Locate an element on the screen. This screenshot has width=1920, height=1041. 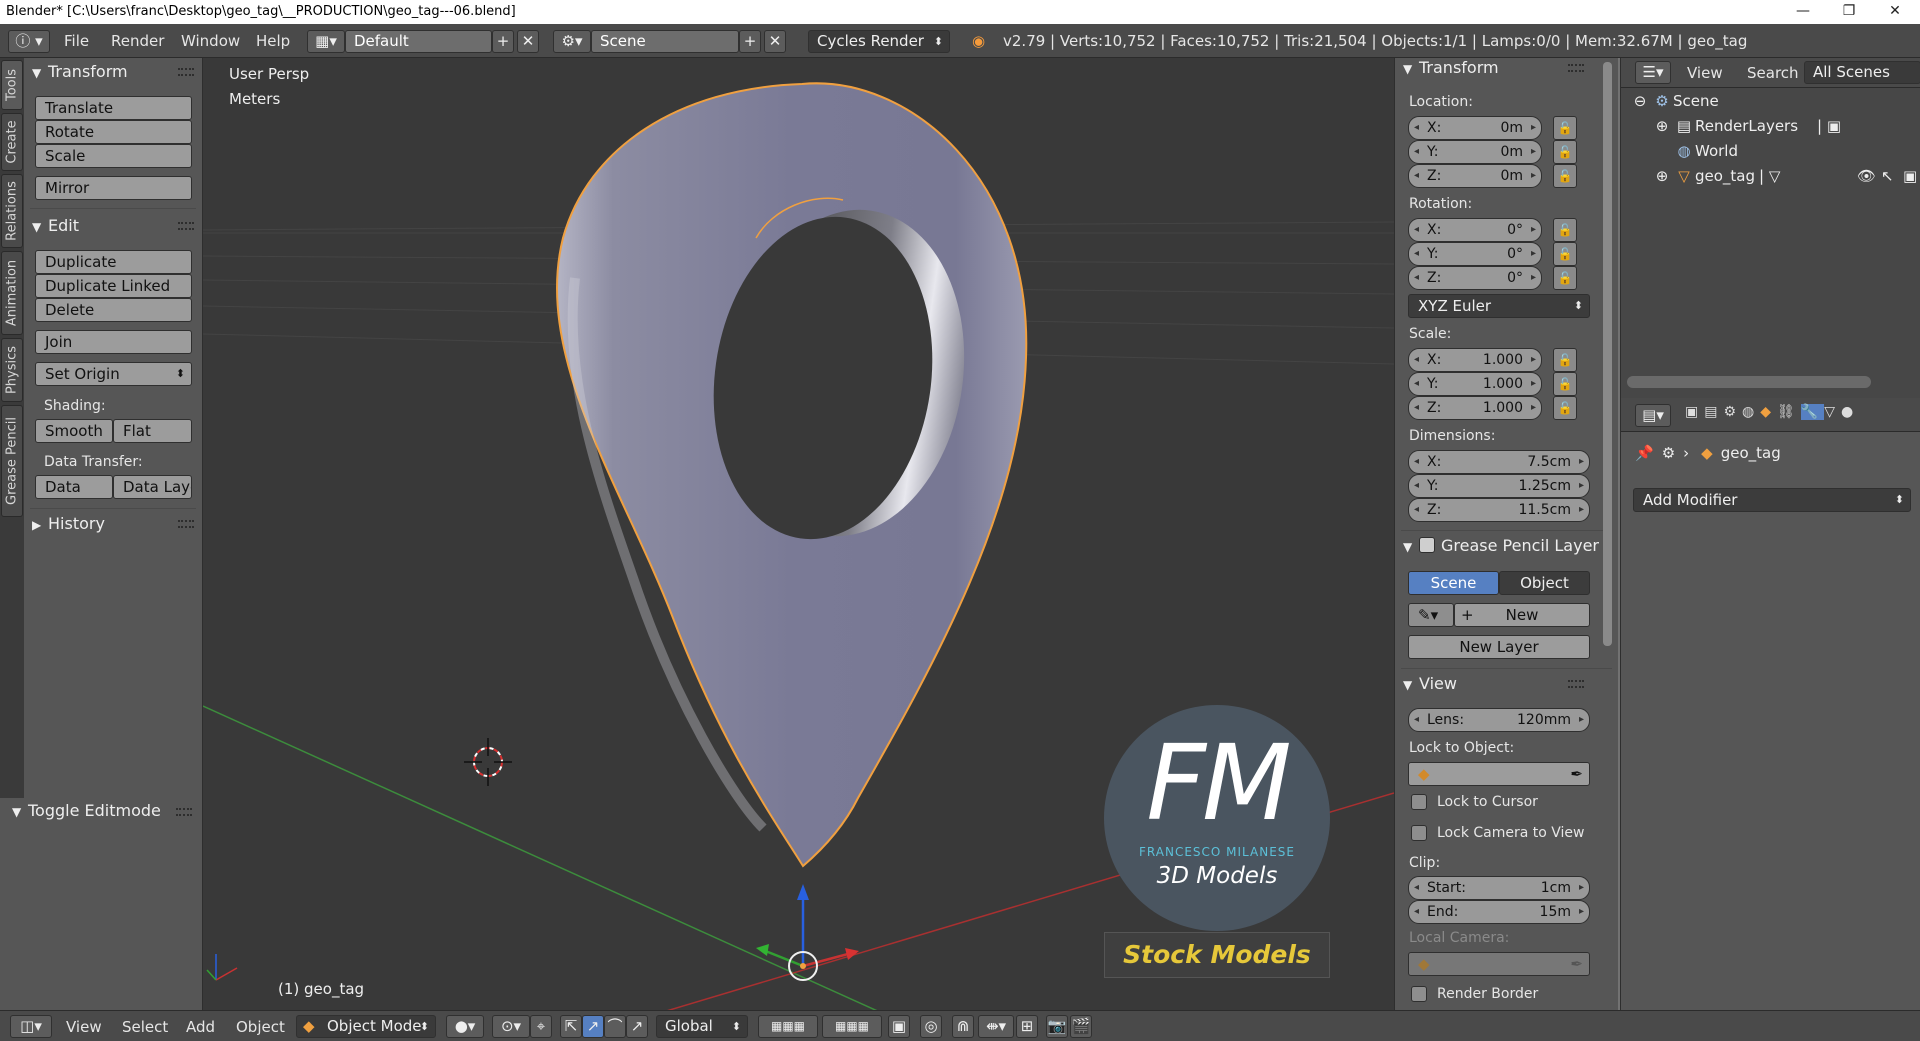
close-button: ✕ is located at coordinates (1895, 12).